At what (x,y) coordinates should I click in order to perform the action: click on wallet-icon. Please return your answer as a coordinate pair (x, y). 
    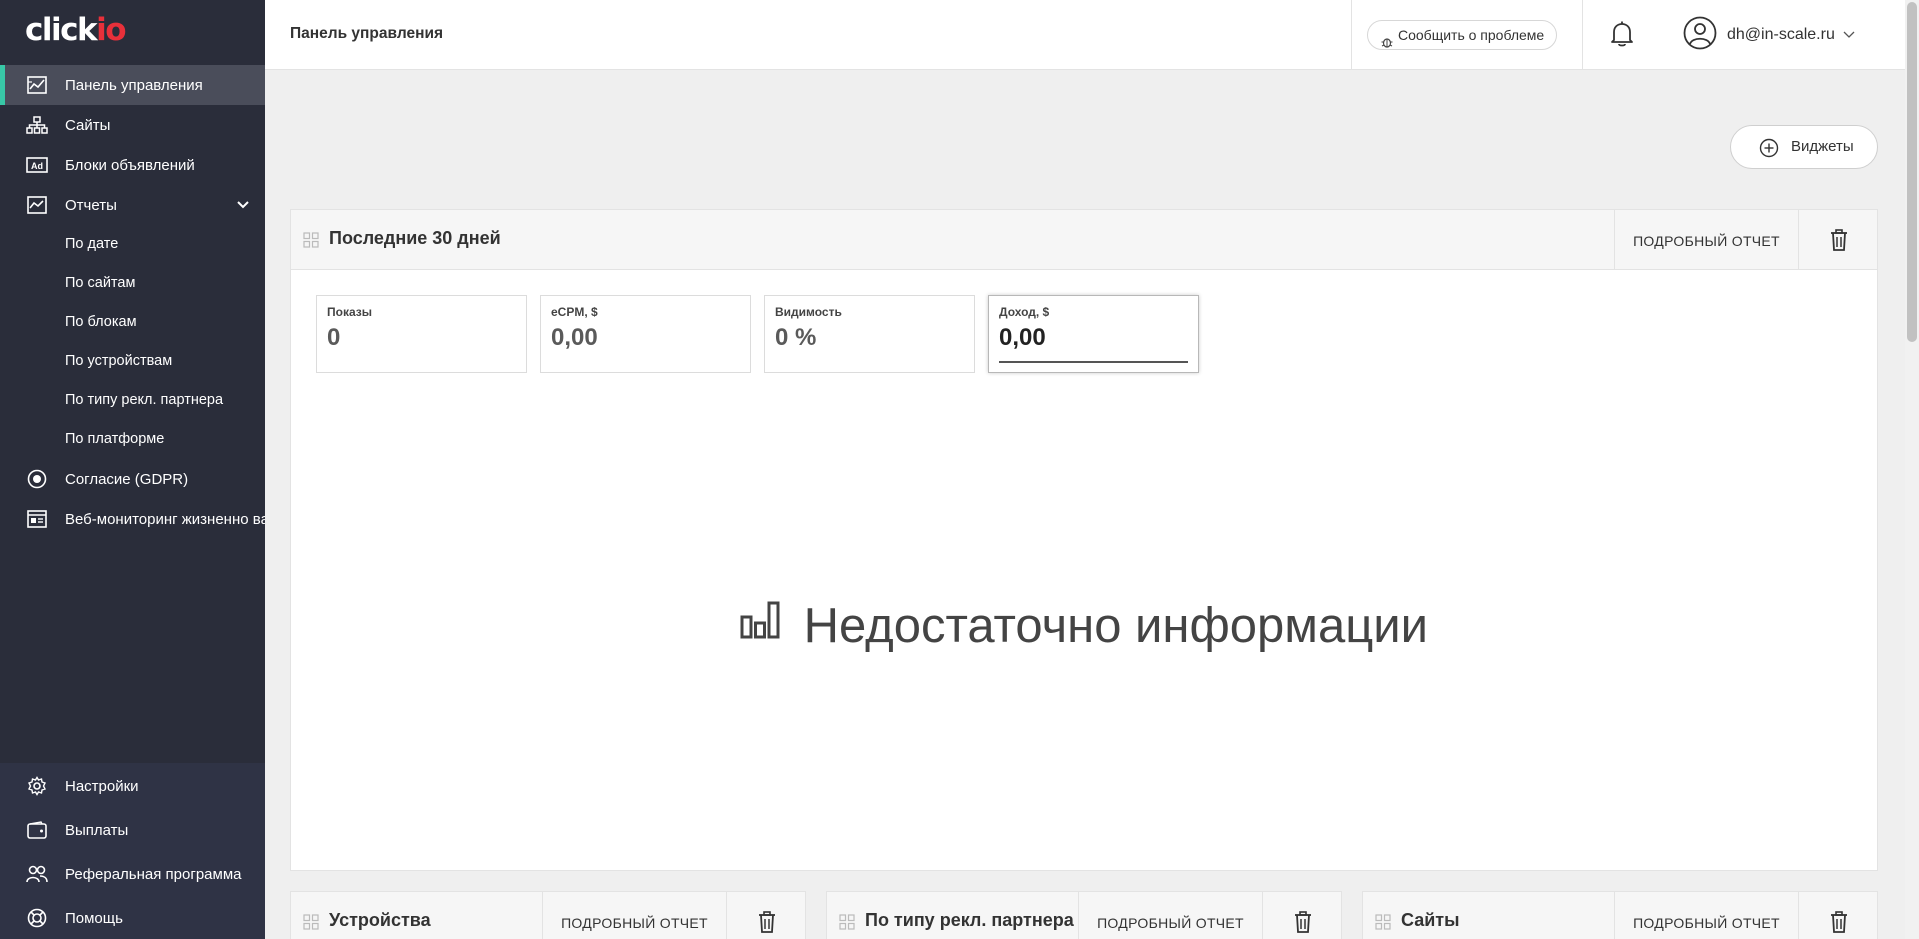
    Looking at the image, I should click on (37, 830).